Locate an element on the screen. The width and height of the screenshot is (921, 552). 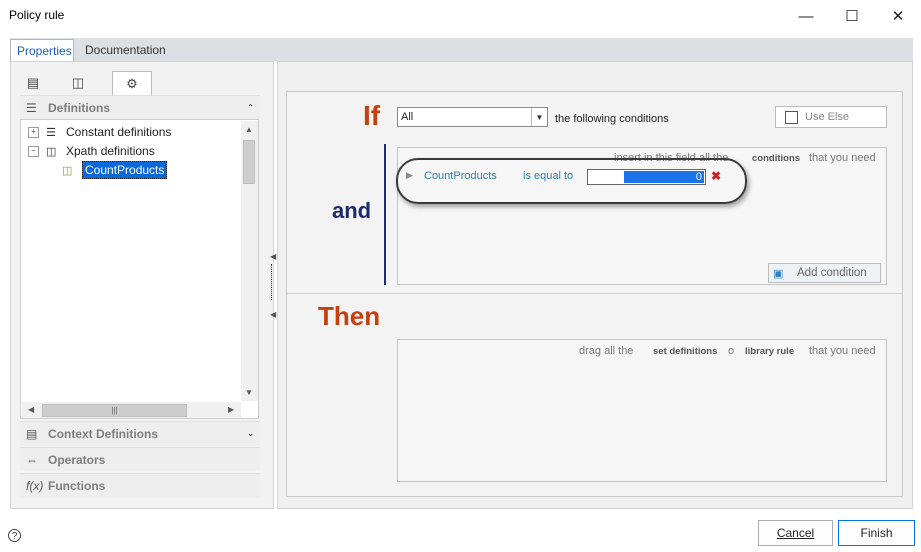
operators-icon: ⇔ is located at coordinates (32, 459).